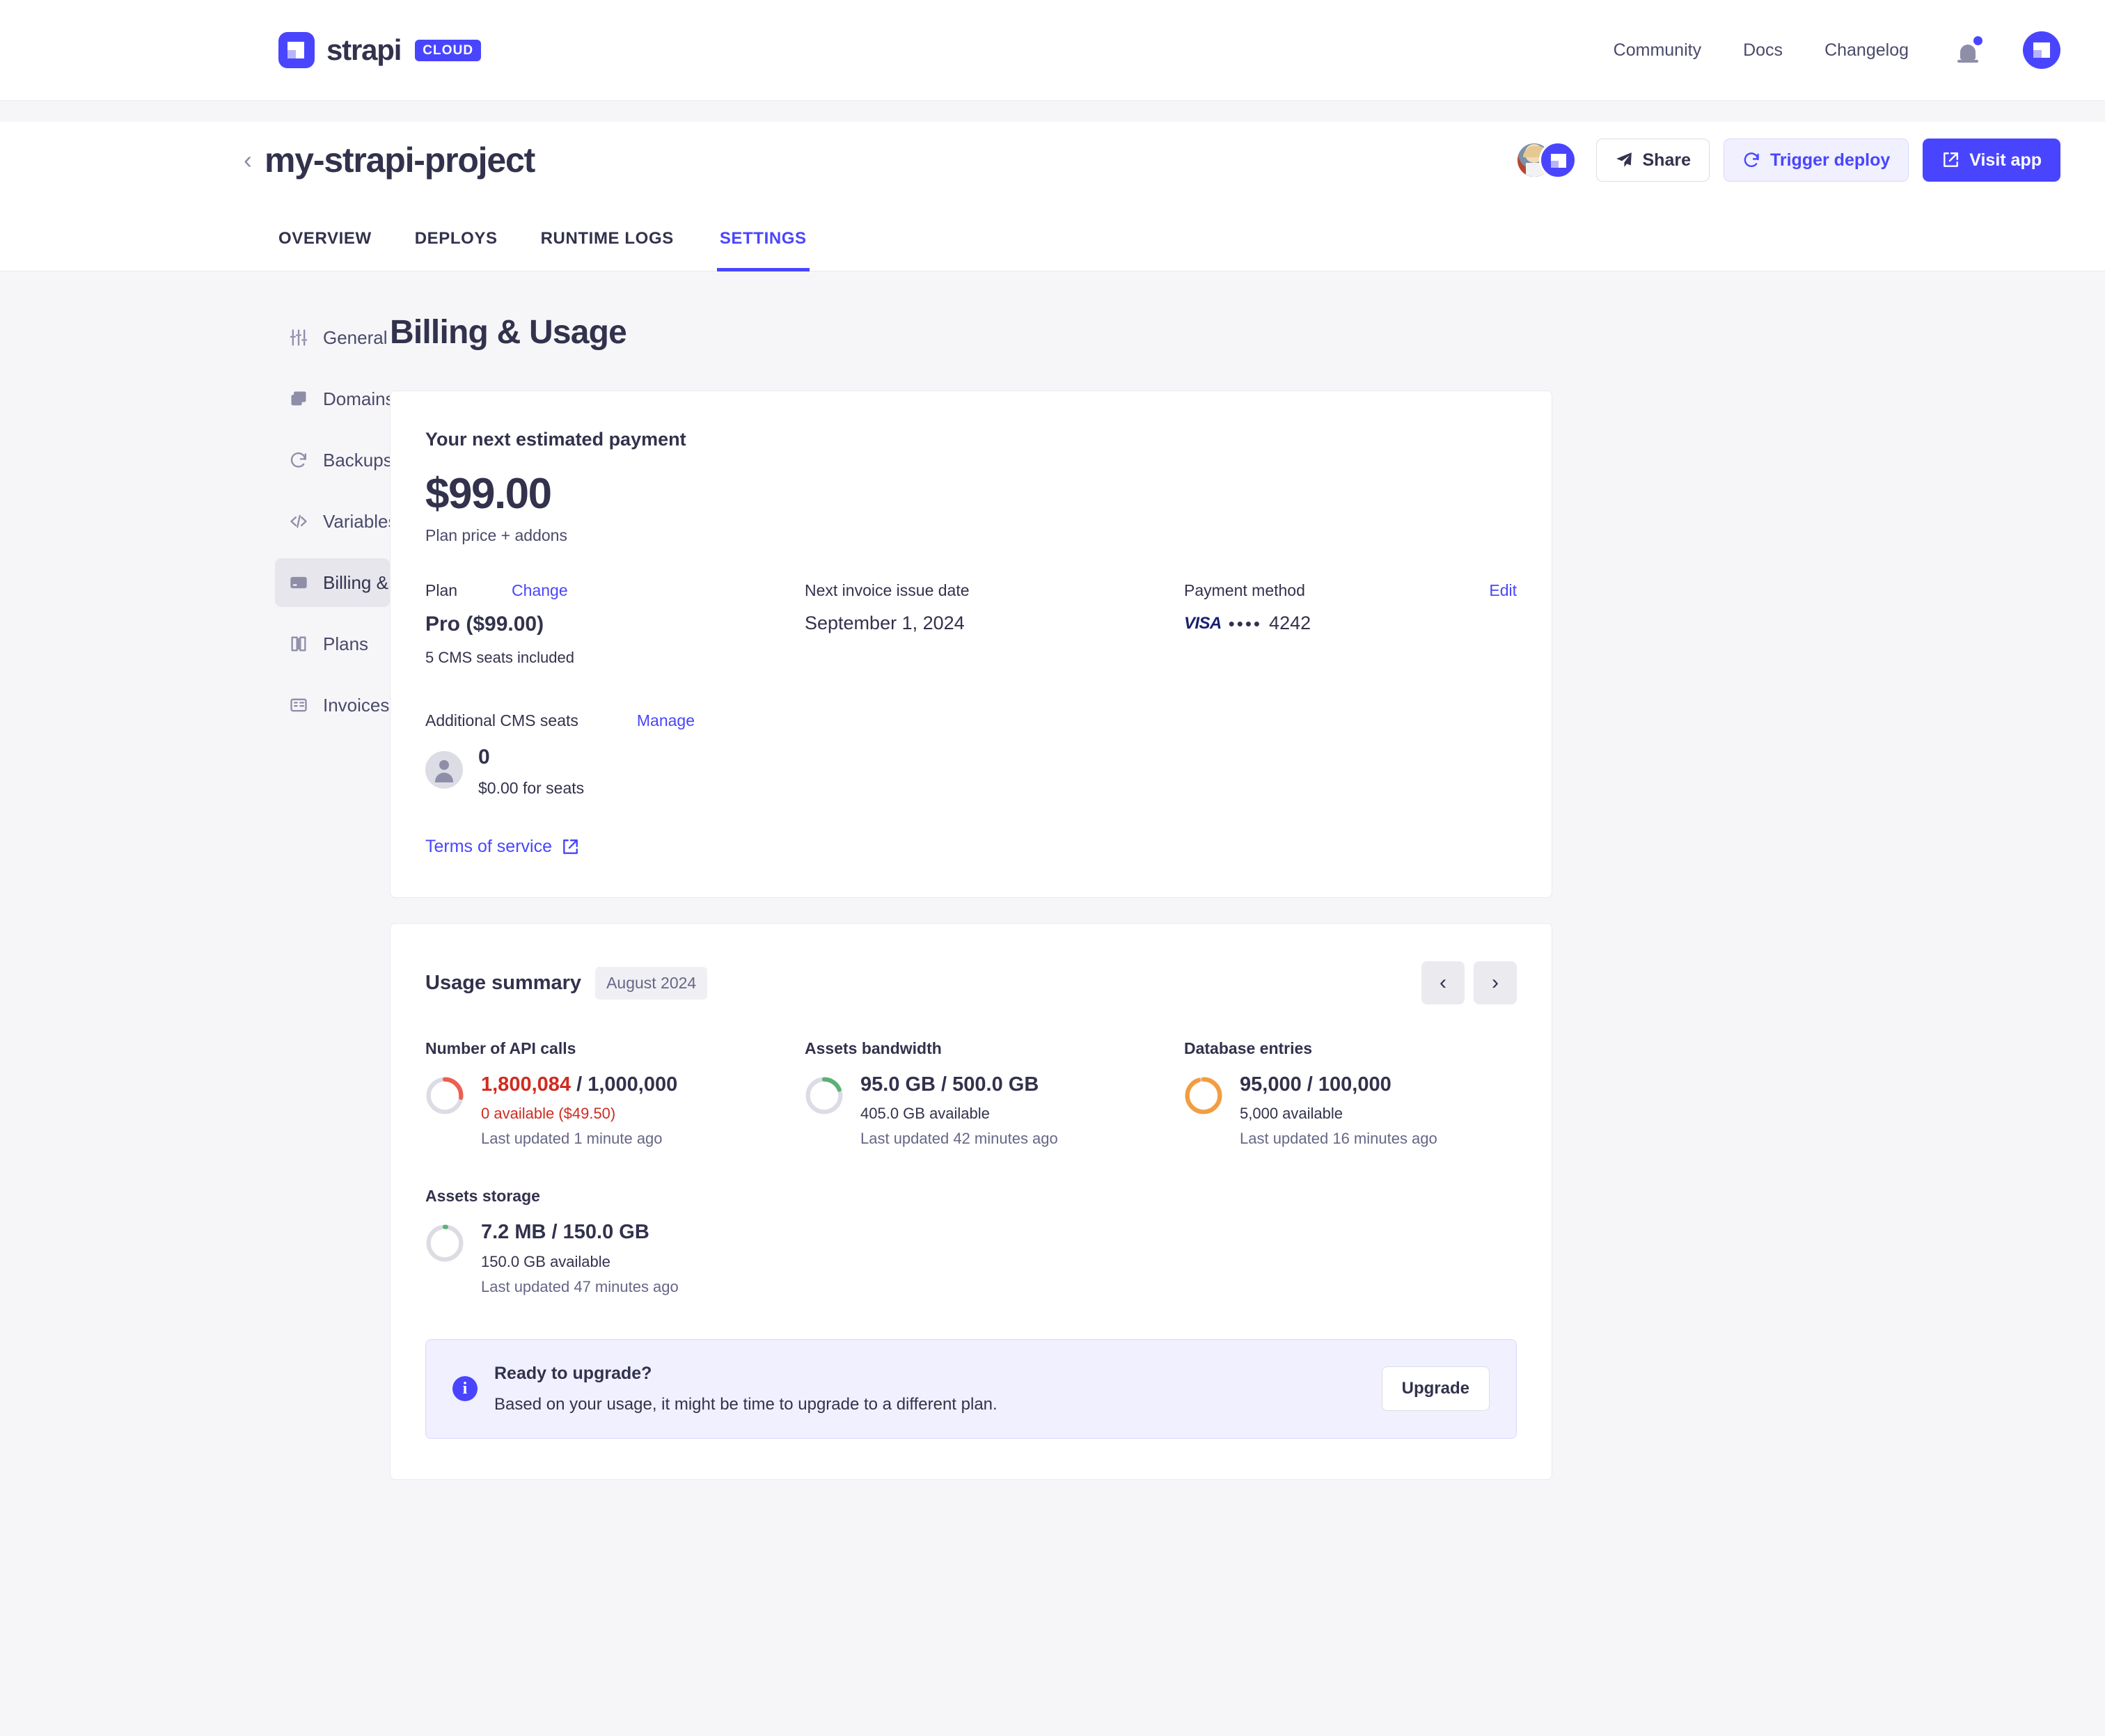 The height and width of the screenshot is (1736, 2105). What do you see at coordinates (1291, 1114) in the screenshot?
I see `metric-available: 5,000 available` at bounding box center [1291, 1114].